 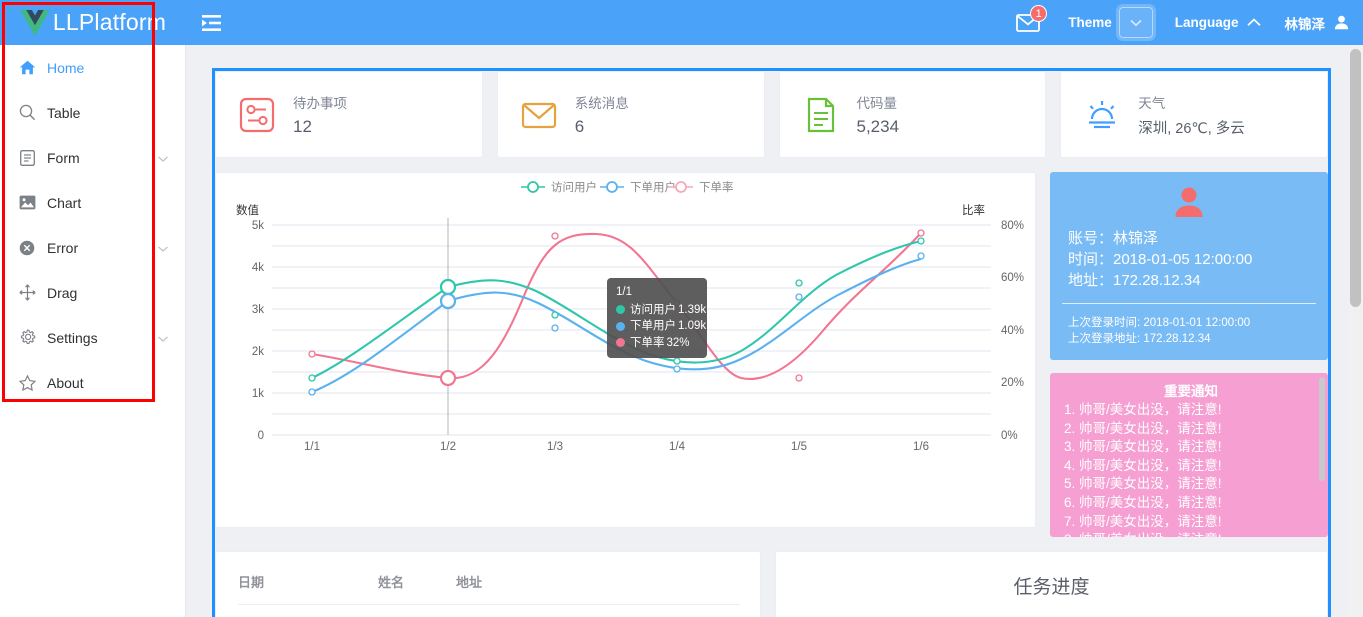 What do you see at coordinates (1134, 280) in the screenshot?
I see `user-address-line: 地址：172.28.12.34` at bounding box center [1134, 280].